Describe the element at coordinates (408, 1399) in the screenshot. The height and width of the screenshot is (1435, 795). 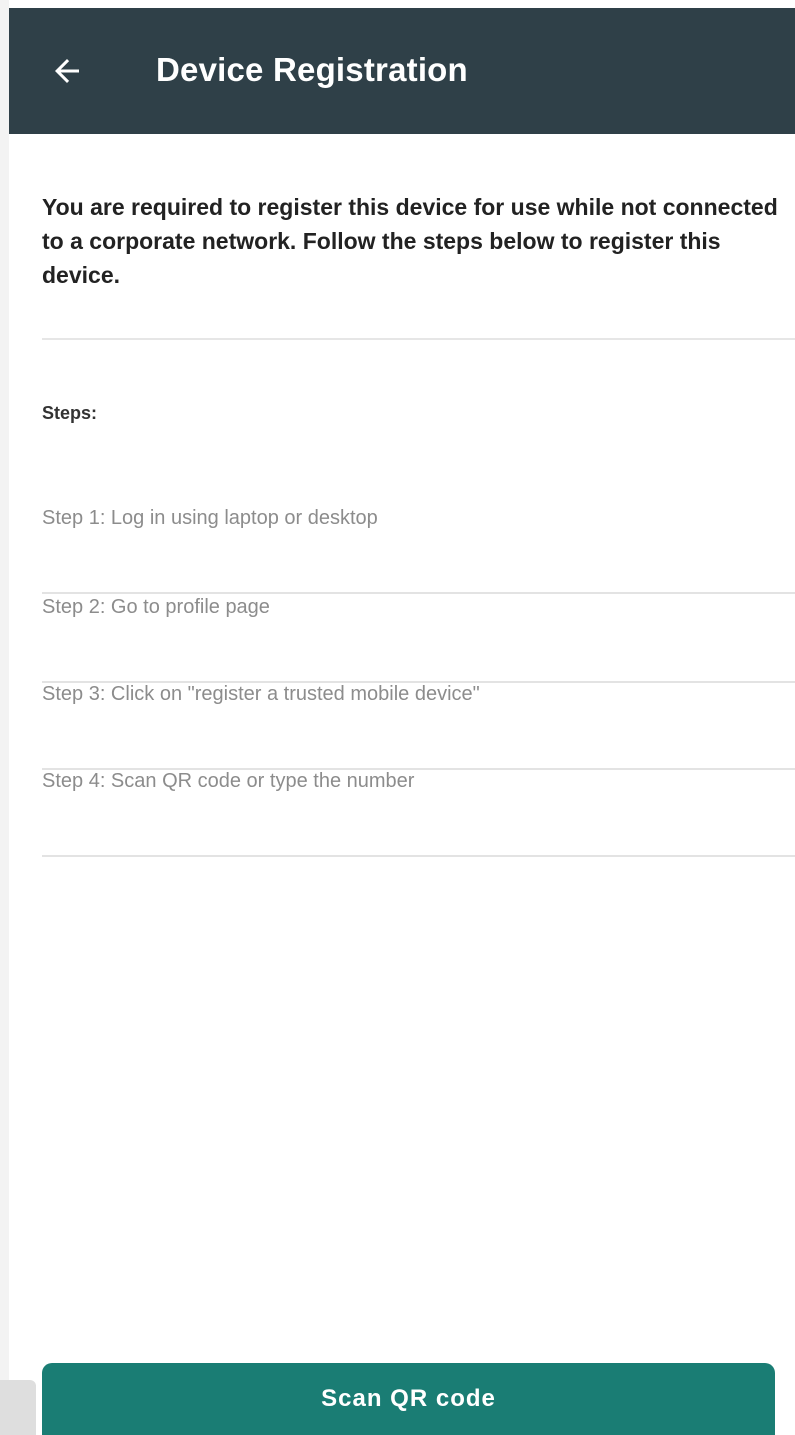
I see `scan-qr-code-button: Scan QR code` at that location.